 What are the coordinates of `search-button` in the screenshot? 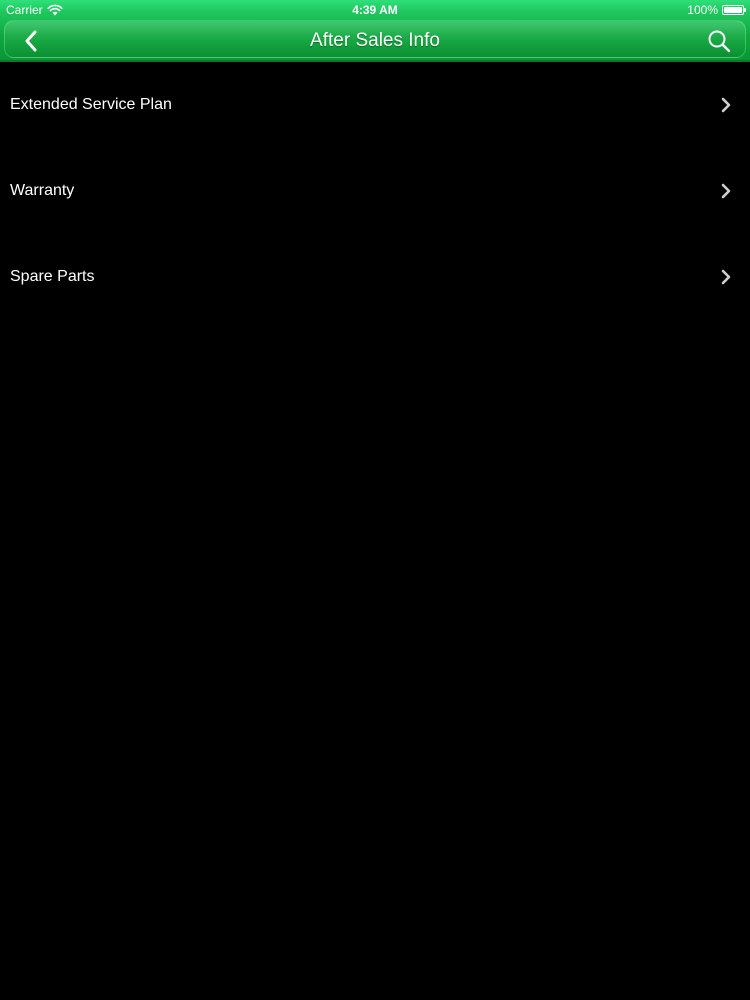 It's located at (719, 41).